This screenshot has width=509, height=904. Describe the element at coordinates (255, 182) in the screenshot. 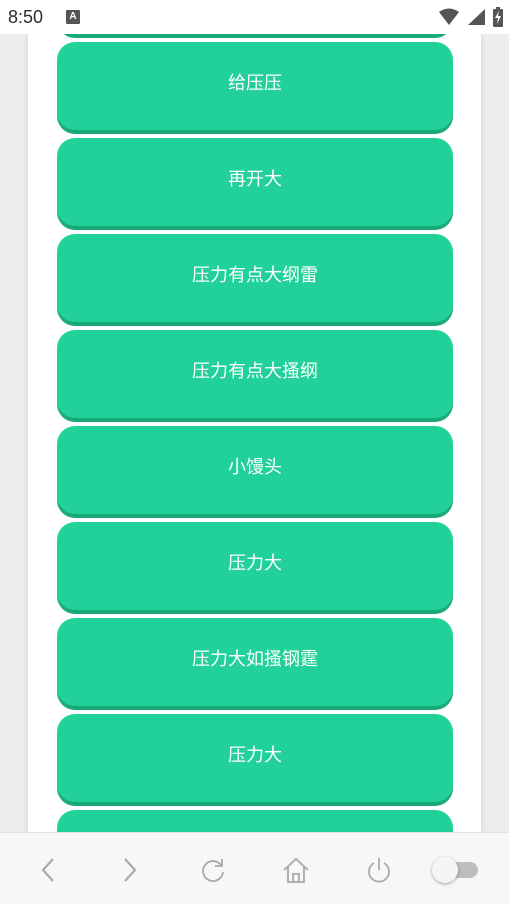

I see `list-button-2: 再开大` at that location.